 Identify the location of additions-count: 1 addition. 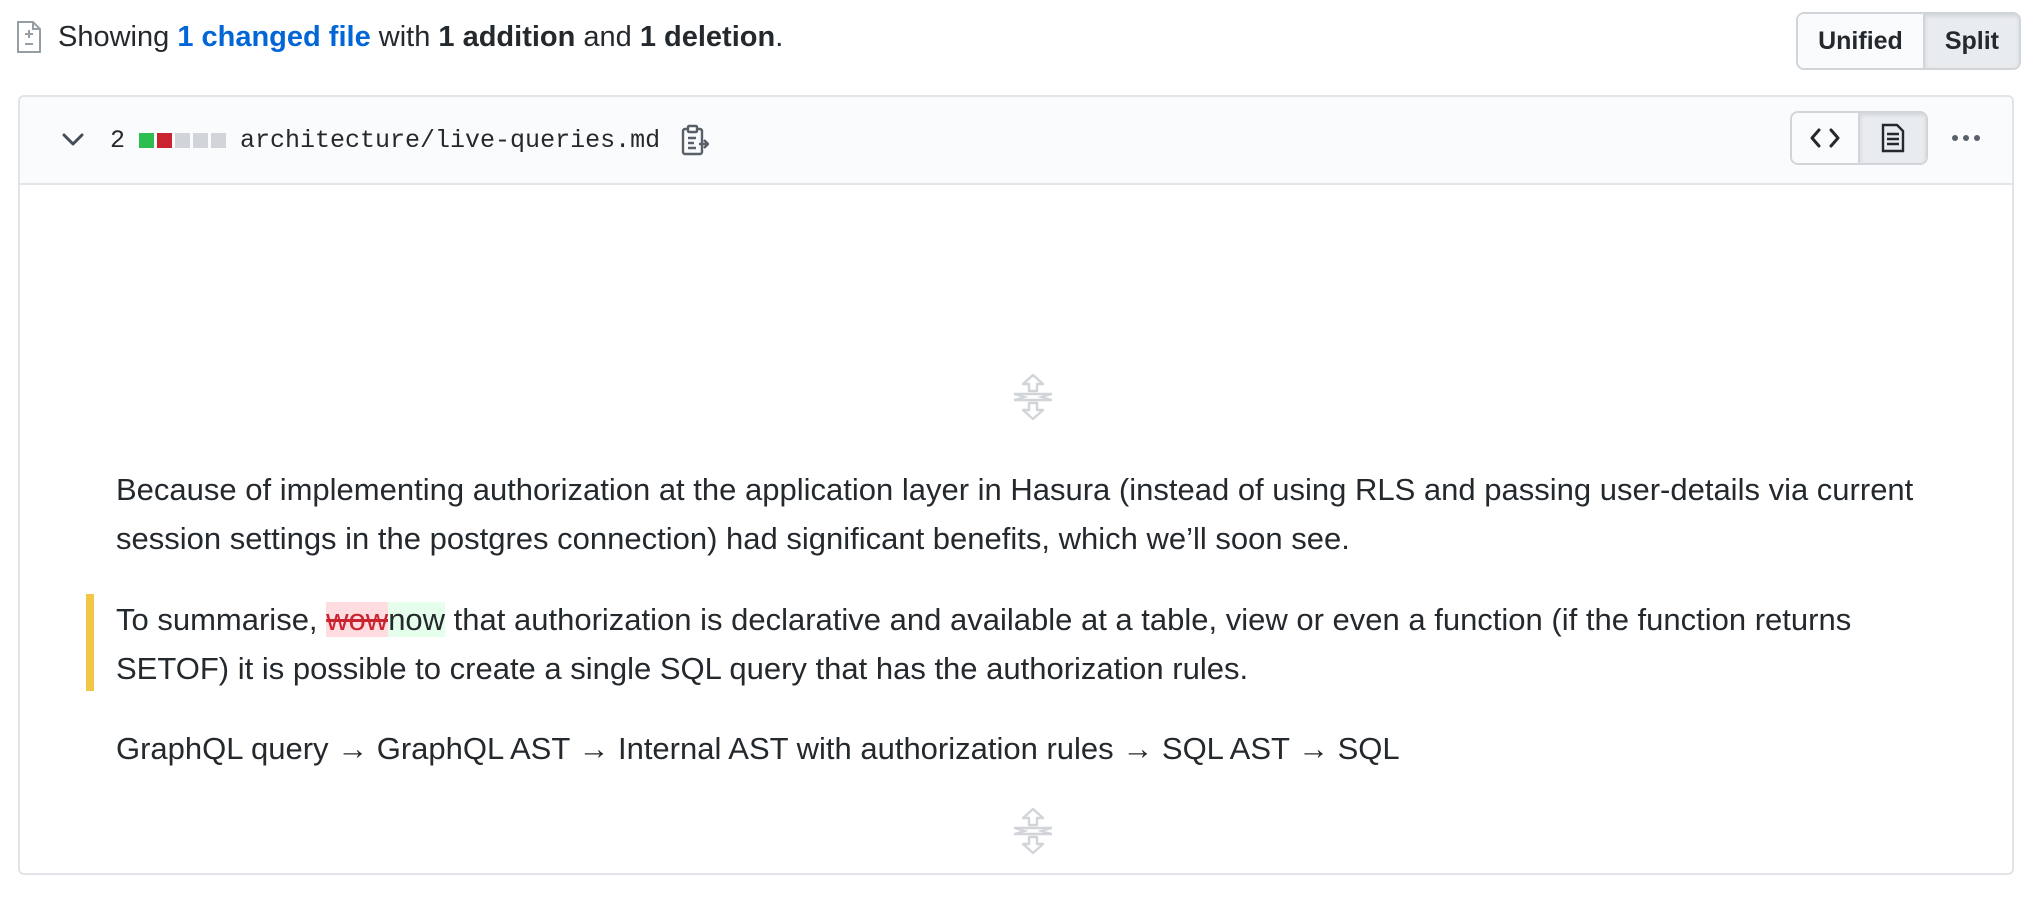
(507, 36).